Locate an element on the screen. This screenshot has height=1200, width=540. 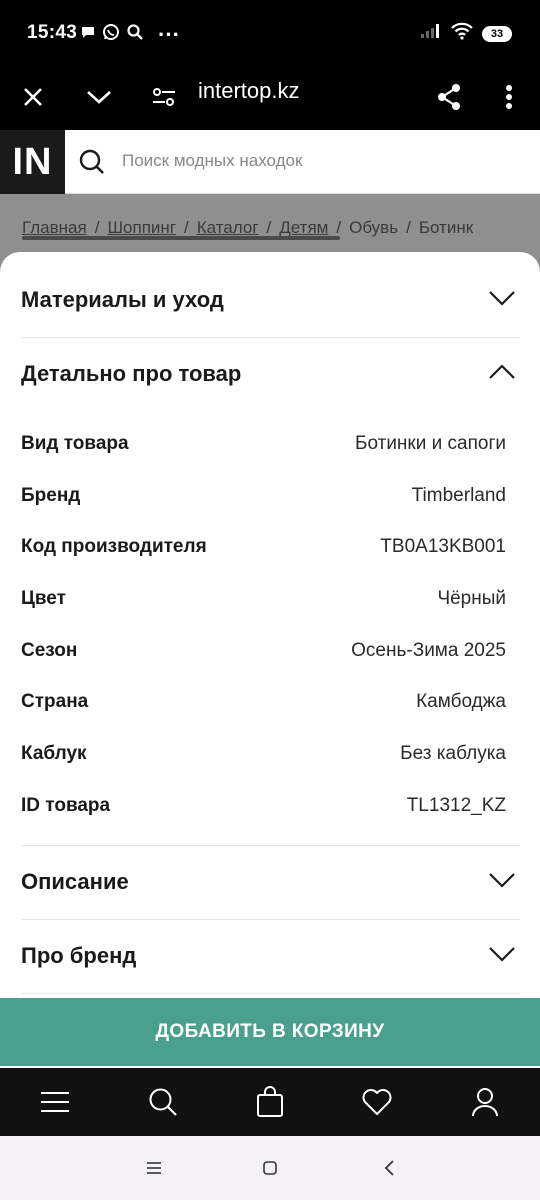
accordion-title: Про бренд is located at coordinates (79, 955).